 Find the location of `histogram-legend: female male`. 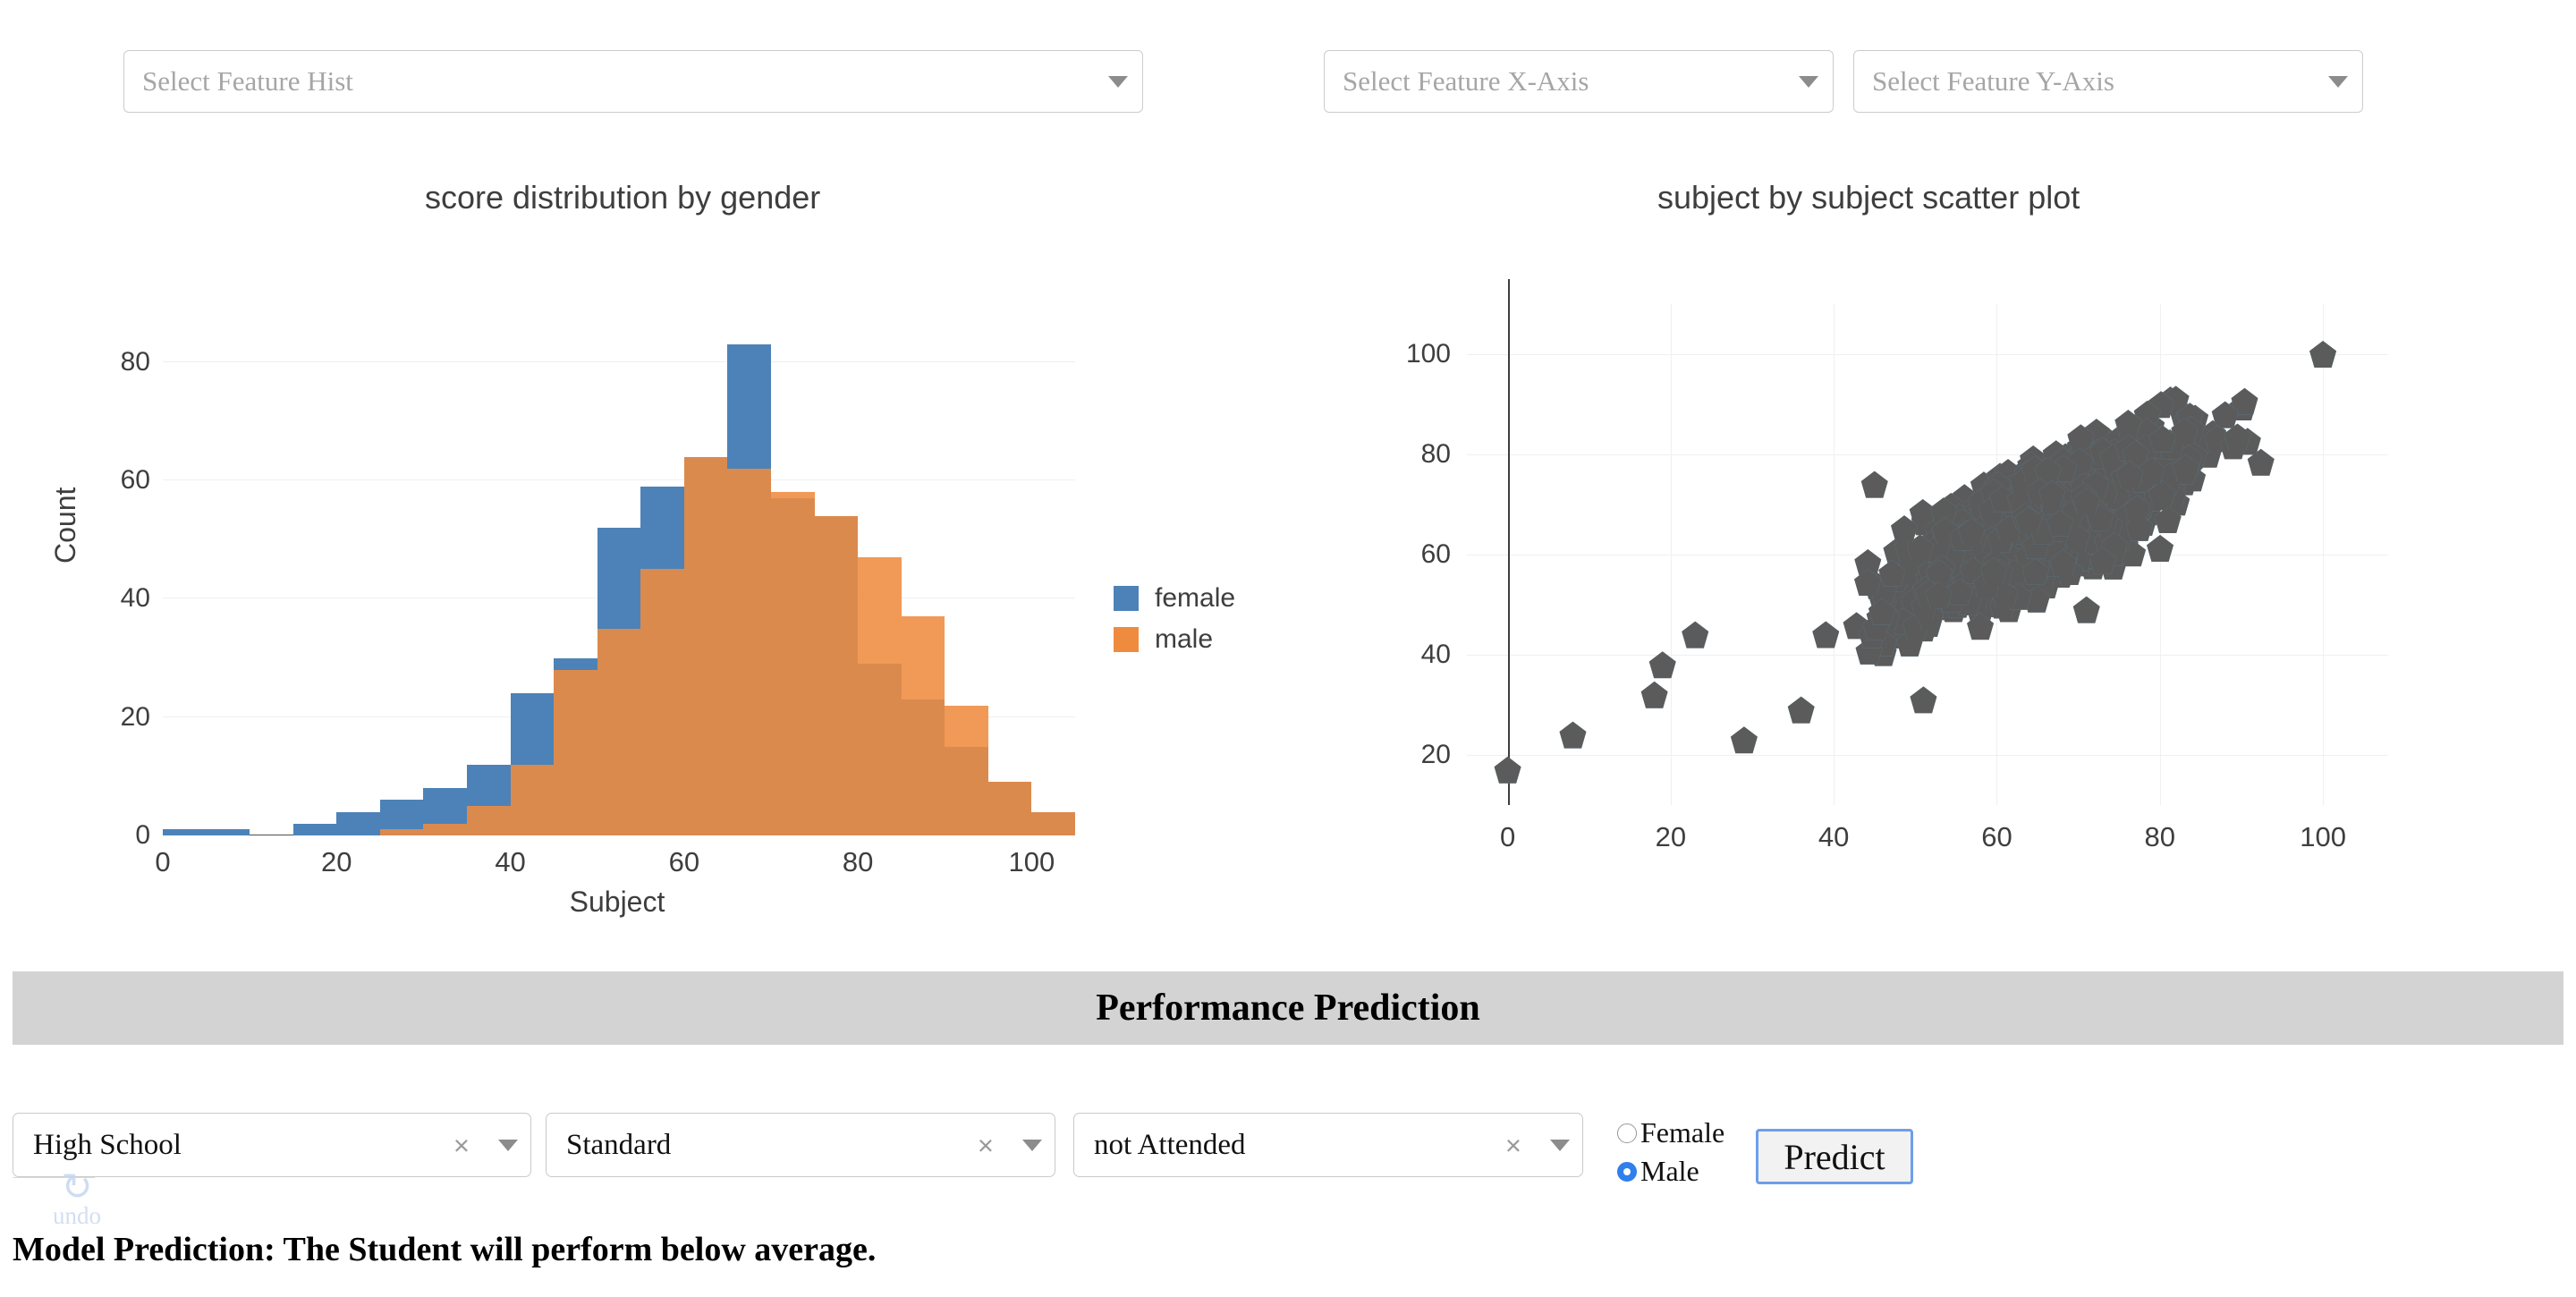

histogram-legend: female male is located at coordinates (1174, 624).